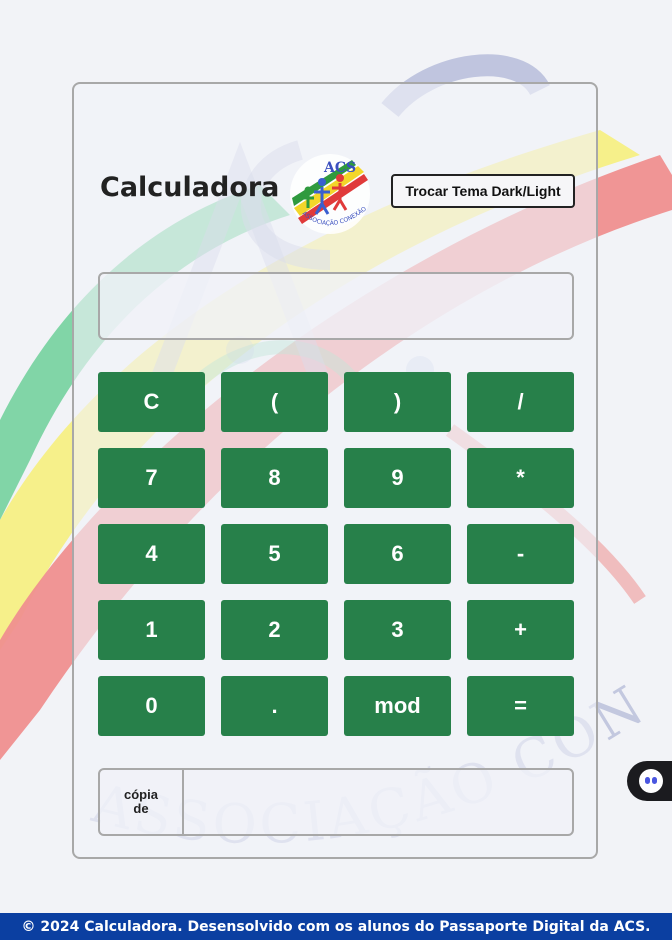 The height and width of the screenshot is (940, 672). Describe the element at coordinates (397, 706) in the screenshot. I see `mod-button: mod` at that location.